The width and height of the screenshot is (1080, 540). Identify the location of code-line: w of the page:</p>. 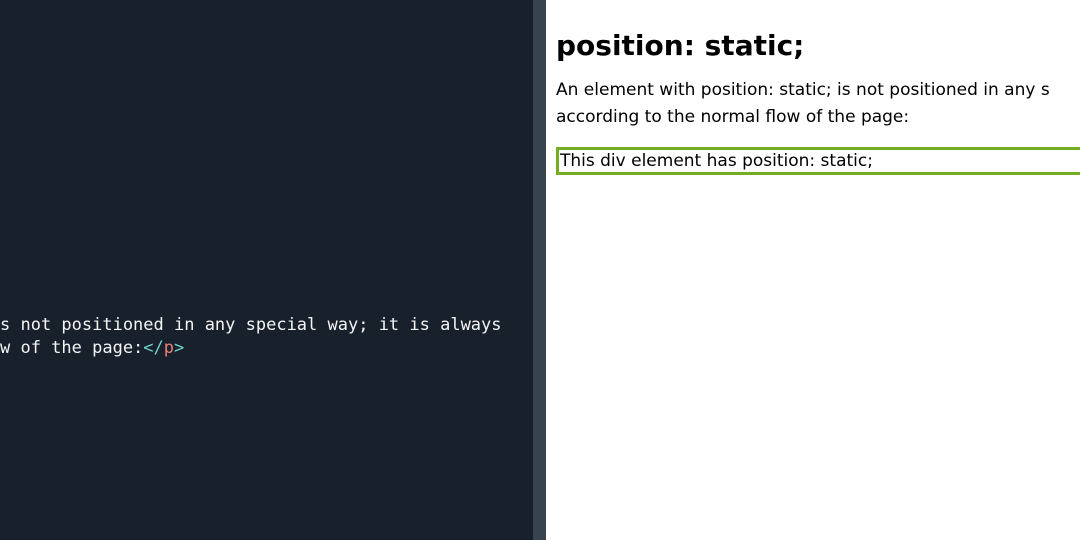
(92, 348).